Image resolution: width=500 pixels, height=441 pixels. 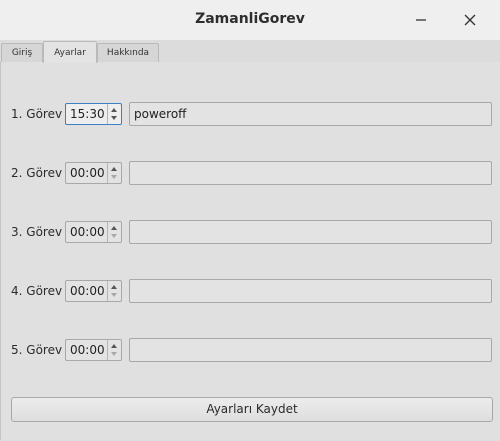 I want to click on task-1-time-spinbox: 15:30, so click(x=93, y=114).